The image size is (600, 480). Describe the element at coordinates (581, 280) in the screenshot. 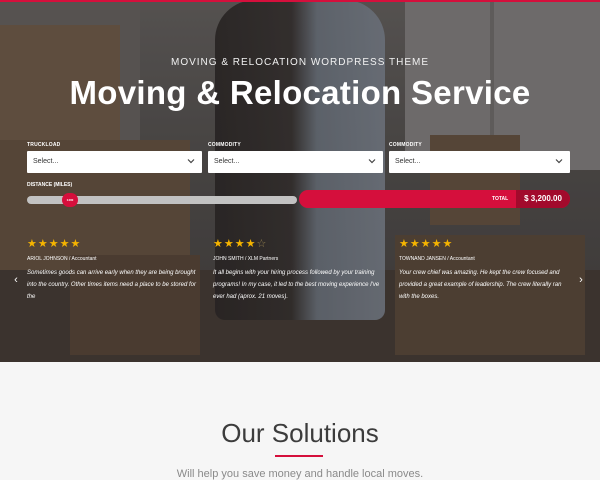

I see `arrow-right-icon: ›` at that location.